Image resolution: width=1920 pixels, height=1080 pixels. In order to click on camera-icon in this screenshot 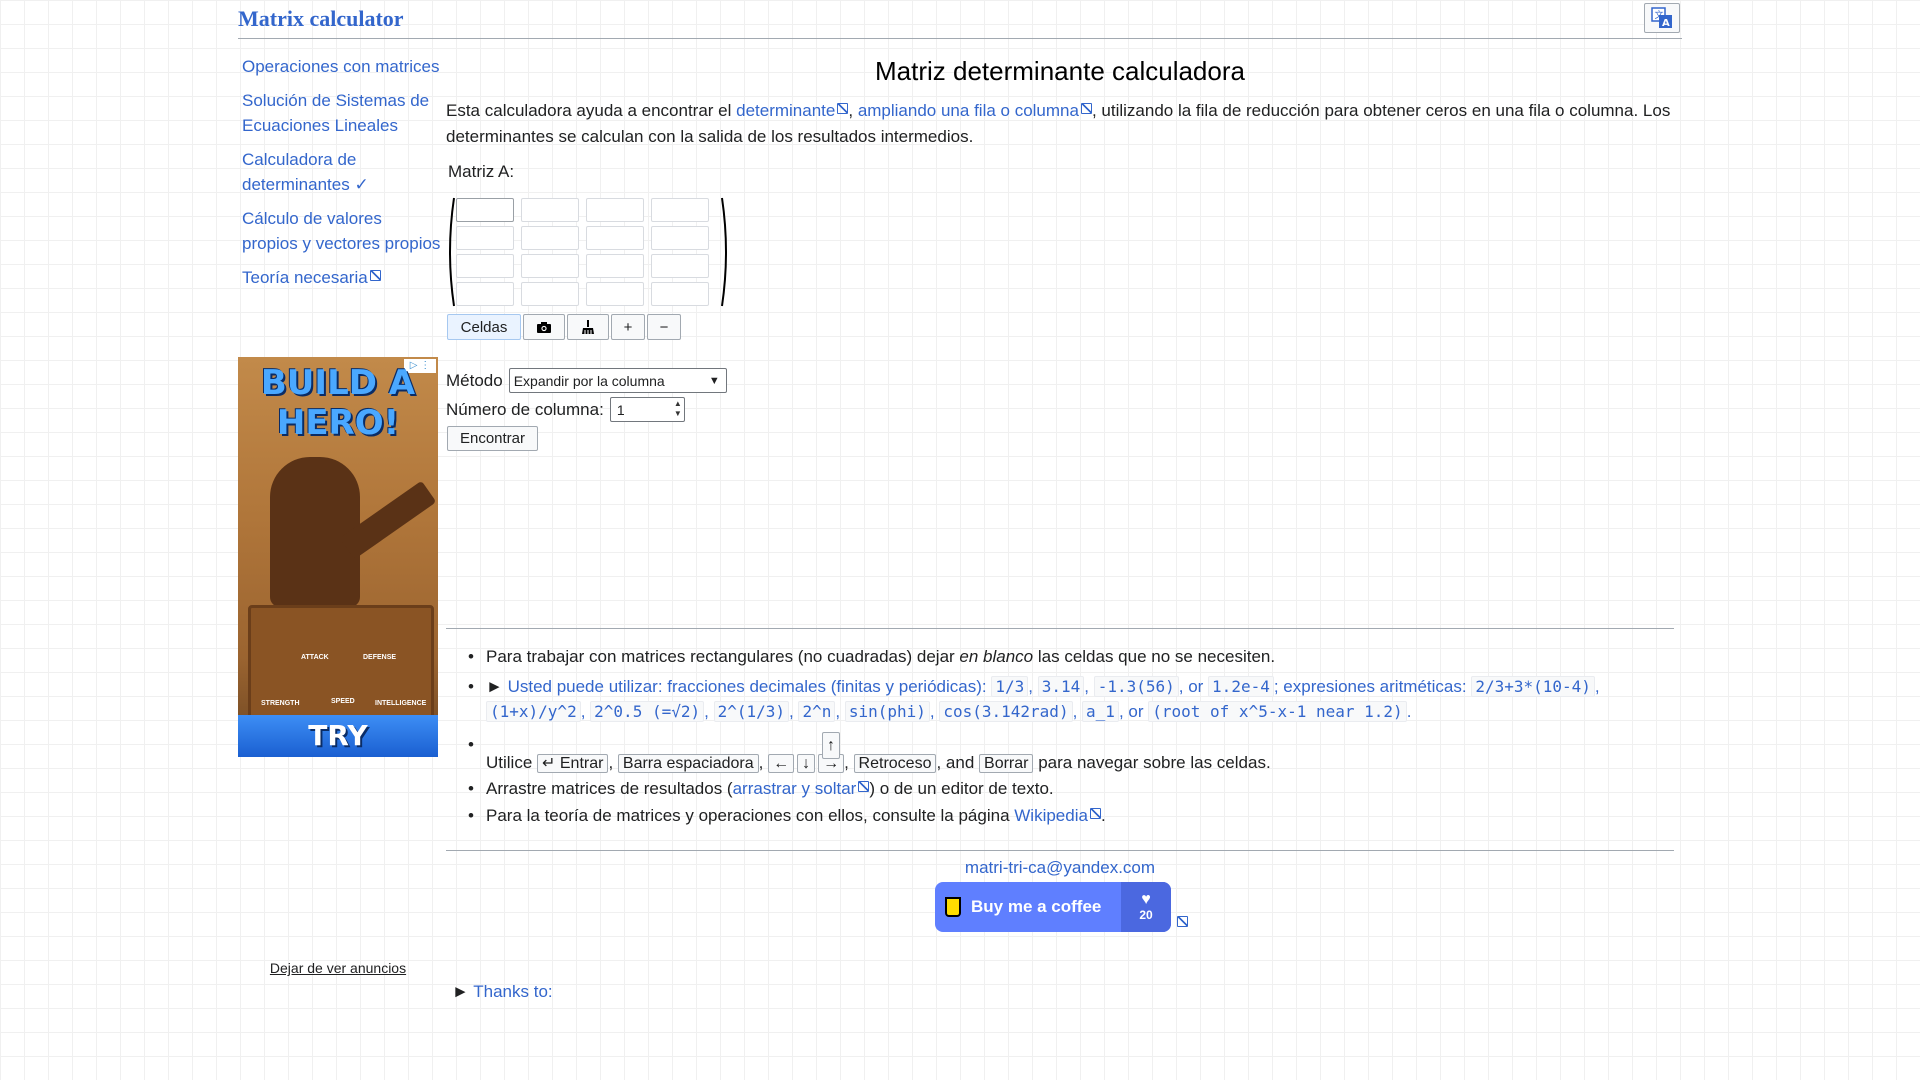, I will do `click(544, 327)`.